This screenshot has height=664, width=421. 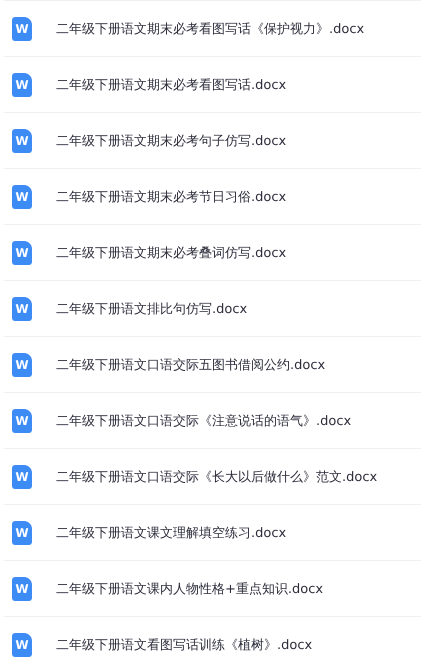 I want to click on file-name: 二年级下册语文期末必考节日习俗.docx, so click(x=171, y=197).